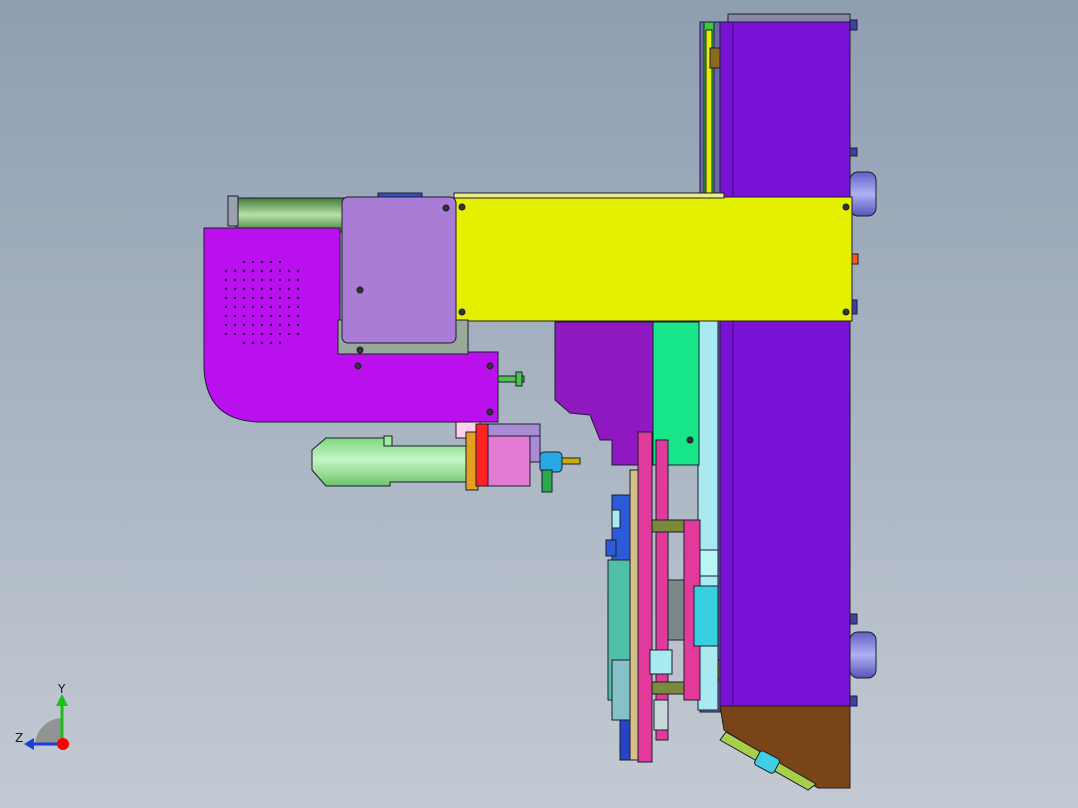 Image resolution: width=1078 pixels, height=808 pixels. Describe the element at coordinates (789, 18) in the screenshot. I see `frame-top-cap` at that location.